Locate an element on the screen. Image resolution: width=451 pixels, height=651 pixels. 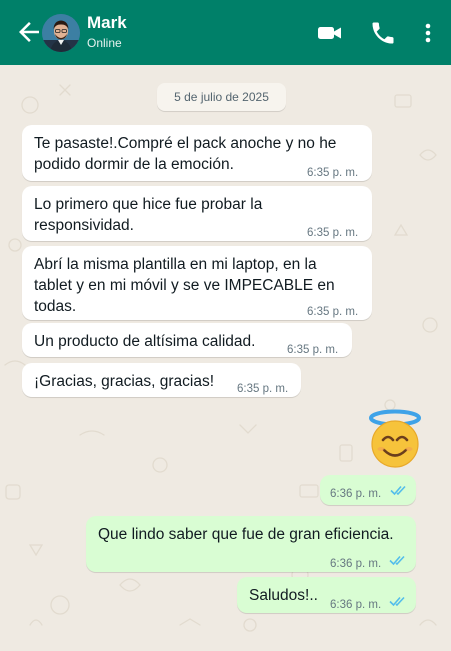
outgoing-emoji-message is located at coordinates (391, 440).